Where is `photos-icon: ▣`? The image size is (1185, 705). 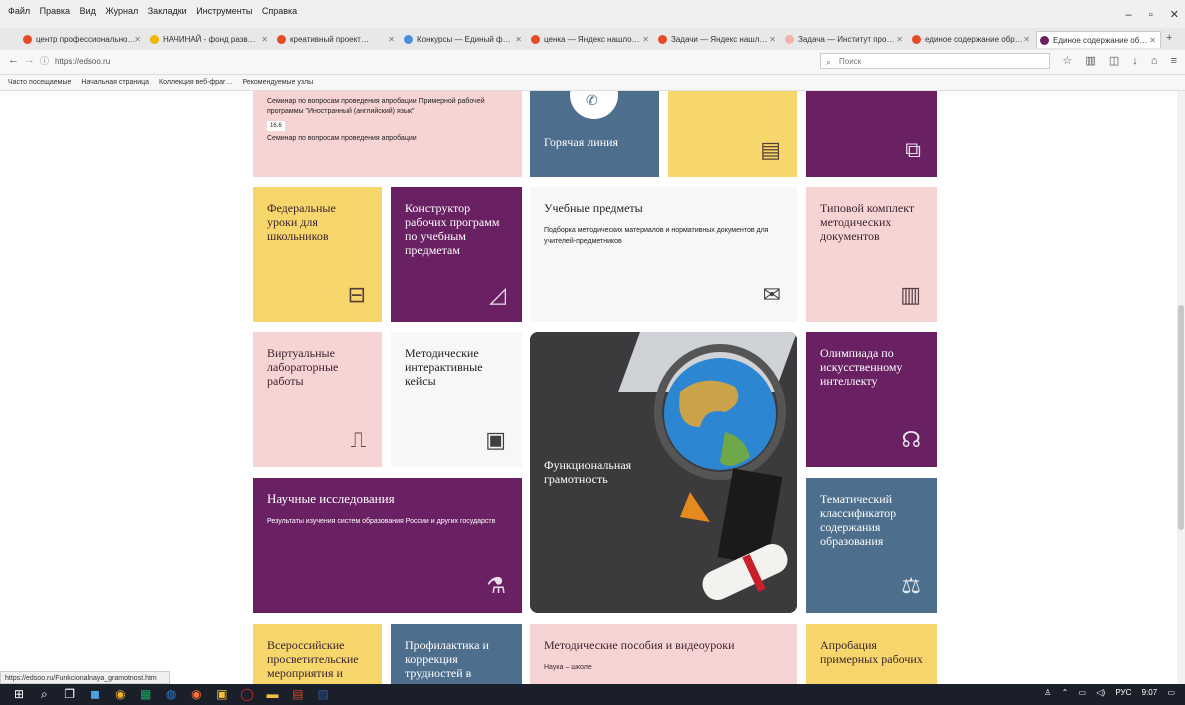 photos-icon: ▣ is located at coordinates (222, 694).